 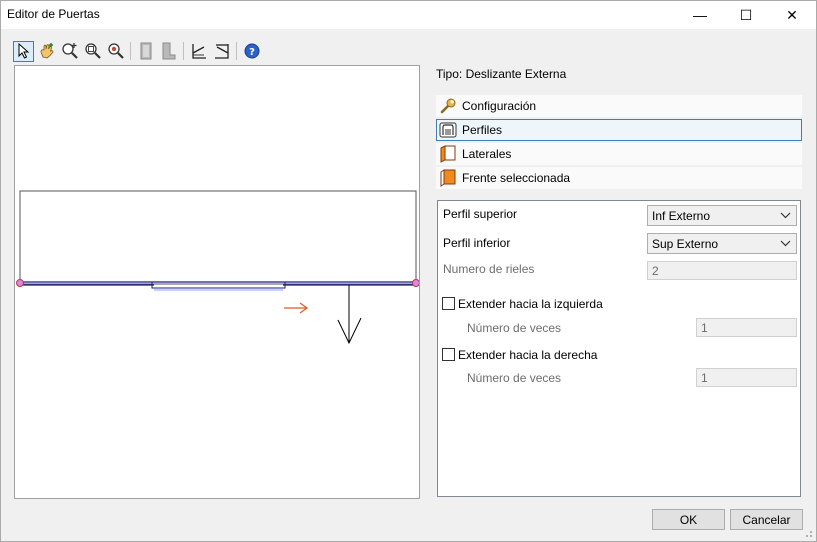 I want to click on view-front-tool-button, so click(x=145, y=51).